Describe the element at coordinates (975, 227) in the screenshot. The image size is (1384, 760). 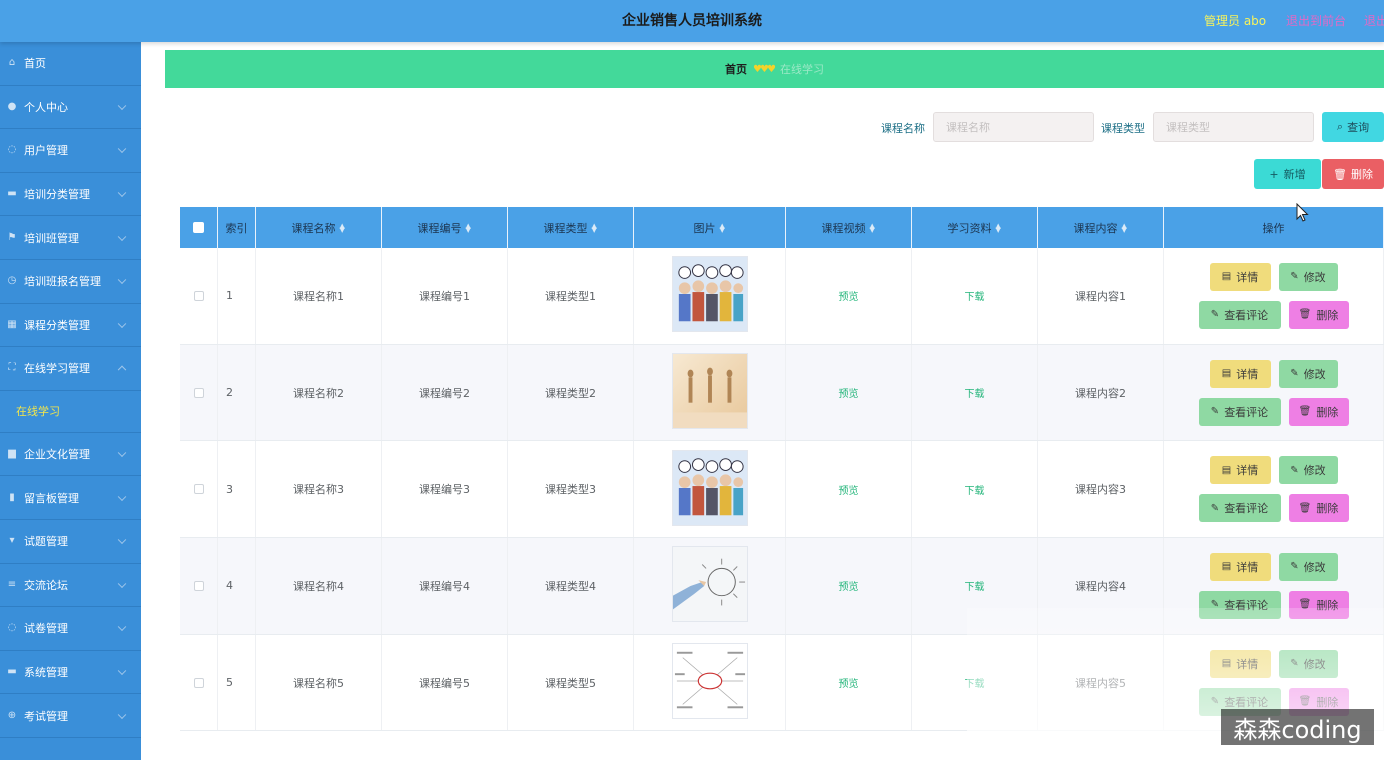
I see `col-header-material: 学习资料 ▲ ▼` at that location.